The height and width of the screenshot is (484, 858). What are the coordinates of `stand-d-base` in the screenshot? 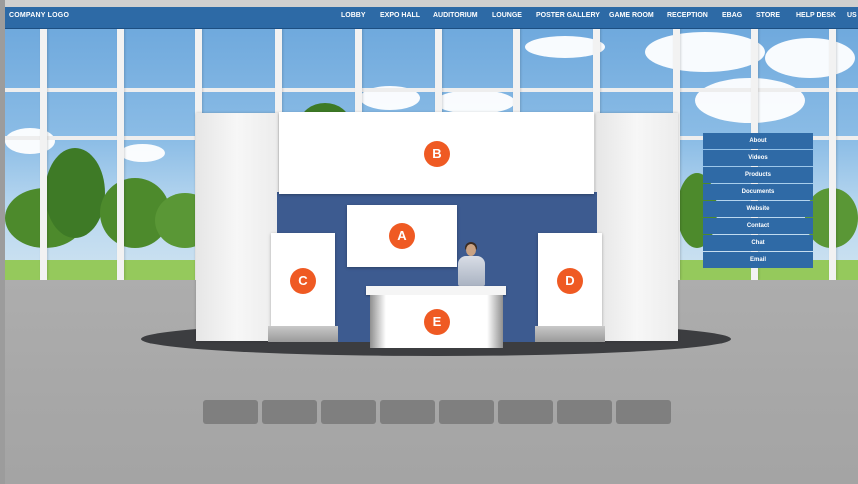 It's located at (570, 334).